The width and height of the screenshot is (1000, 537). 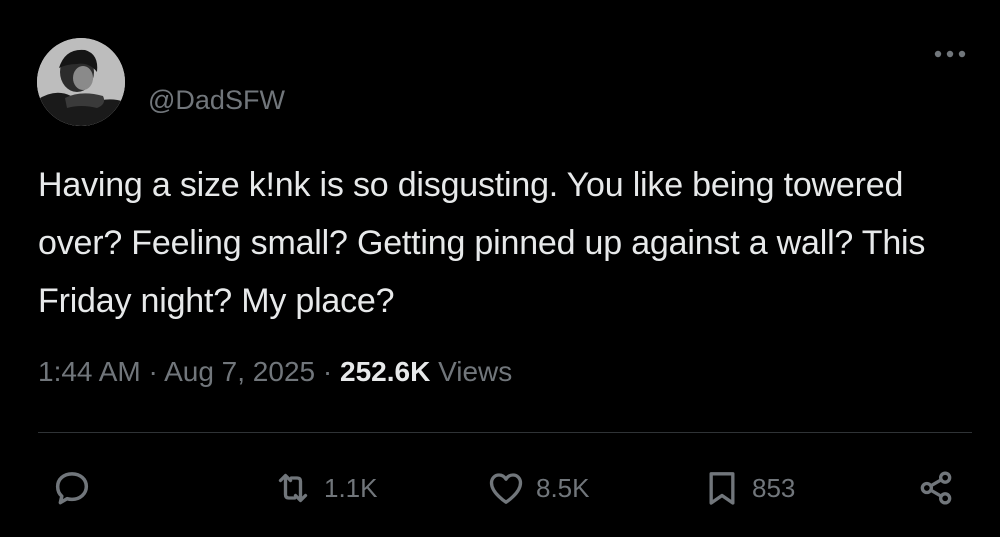 What do you see at coordinates (385, 371) in the screenshot?
I see `views-count: 252.6K` at bounding box center [385, 371].